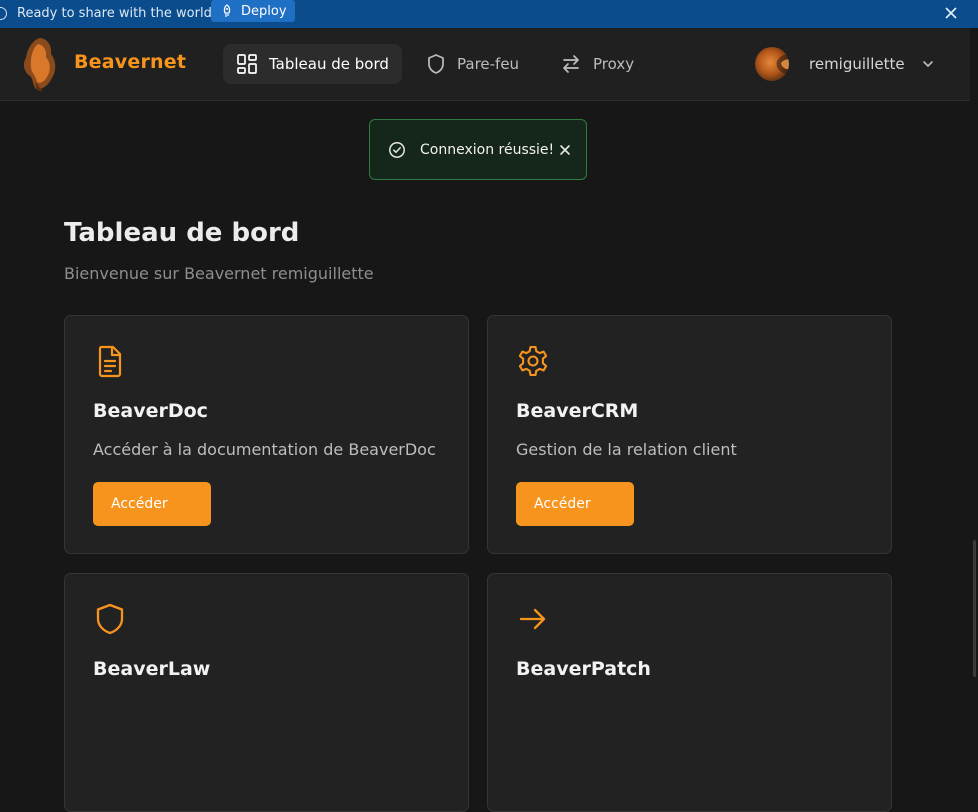  What do you see at coordinates (928, 64) in the screenshot?
I see `chevron-down-icon` at bounding box center [928, 64].